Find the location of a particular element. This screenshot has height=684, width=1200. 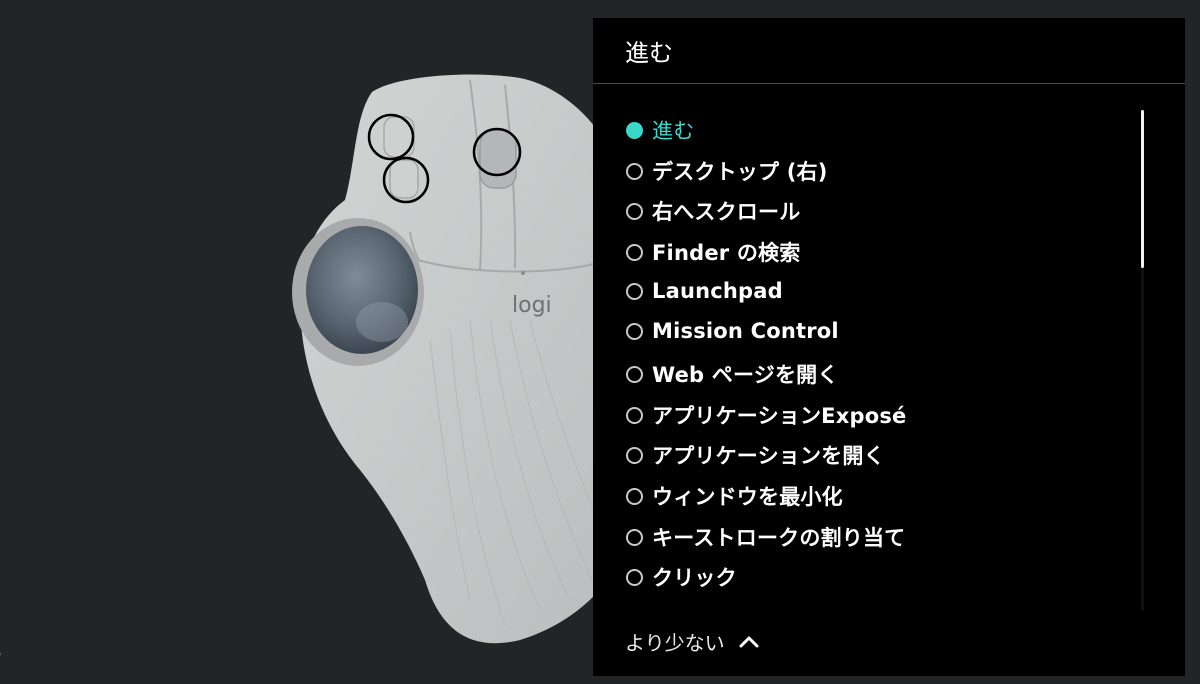

option-partial-next is located at coordinates (639, 607).